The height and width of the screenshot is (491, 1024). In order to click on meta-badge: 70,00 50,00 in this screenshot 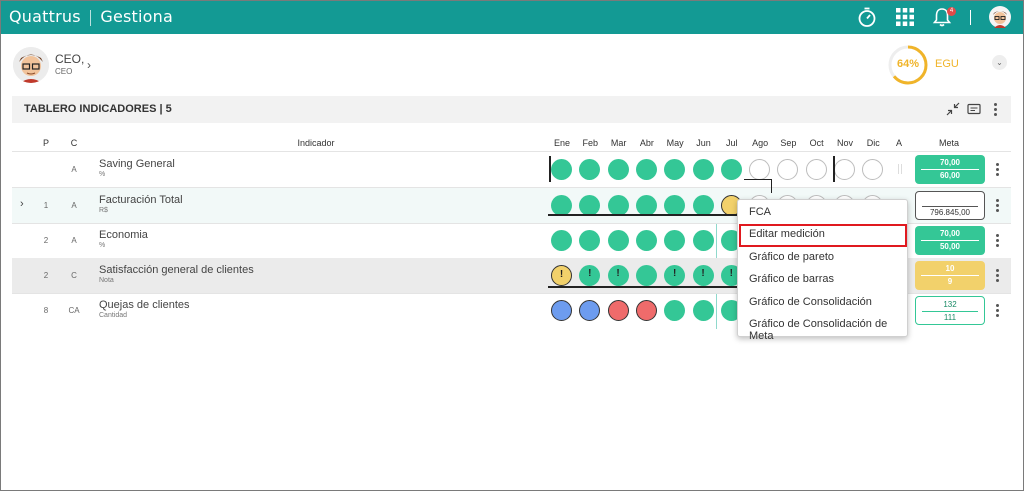, I will do `click(950, 240)`.